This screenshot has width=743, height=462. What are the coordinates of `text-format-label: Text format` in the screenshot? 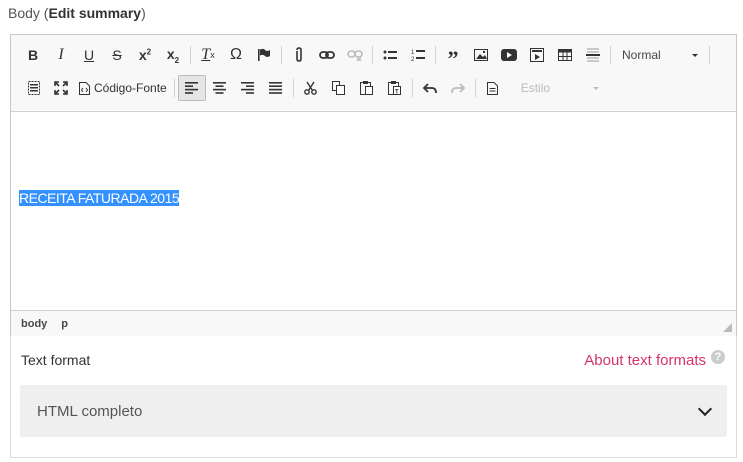 It's located at (56, 360).